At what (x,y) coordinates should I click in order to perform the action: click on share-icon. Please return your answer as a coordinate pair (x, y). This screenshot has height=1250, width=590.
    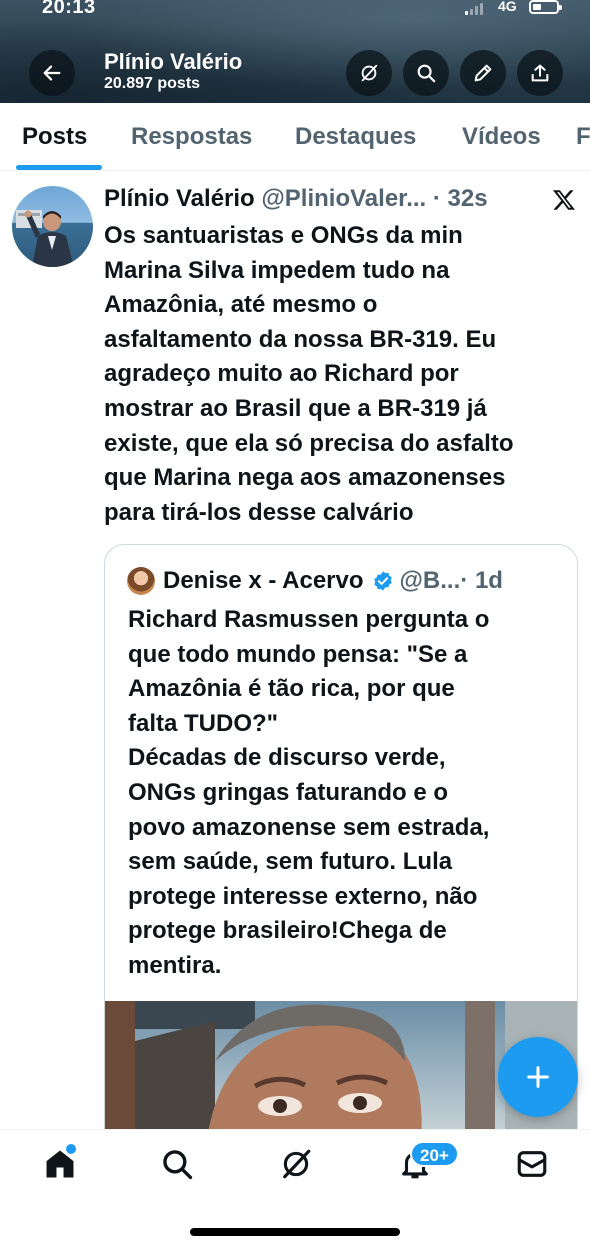
    Looking at the image, I should click on (540, 73).